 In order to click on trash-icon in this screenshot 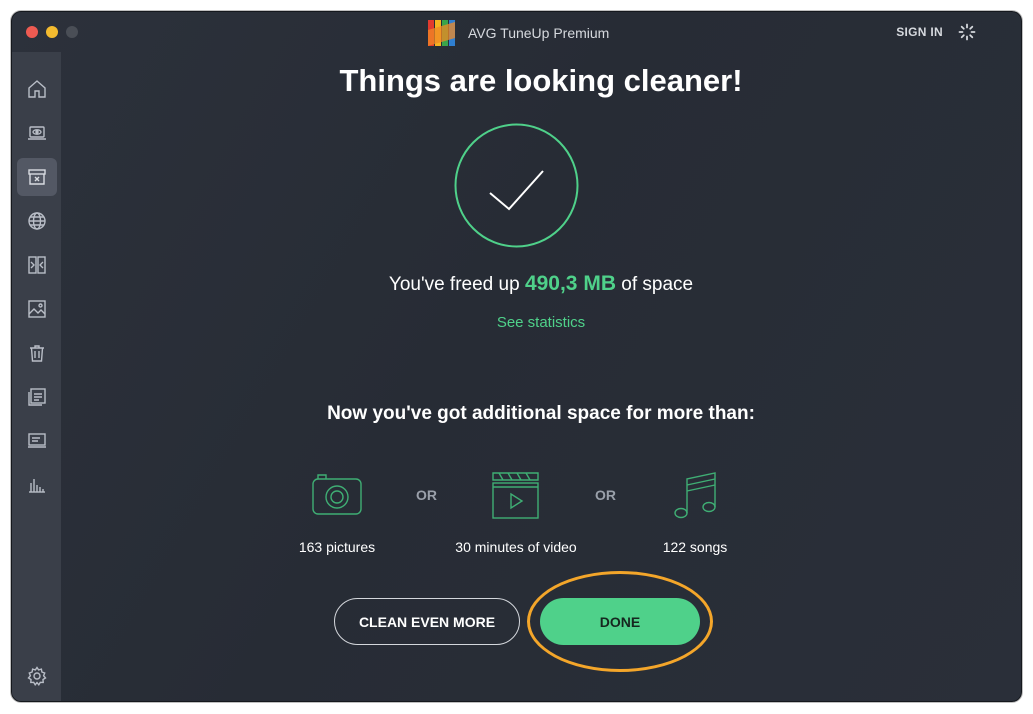, I will do `click(37, 353)`.